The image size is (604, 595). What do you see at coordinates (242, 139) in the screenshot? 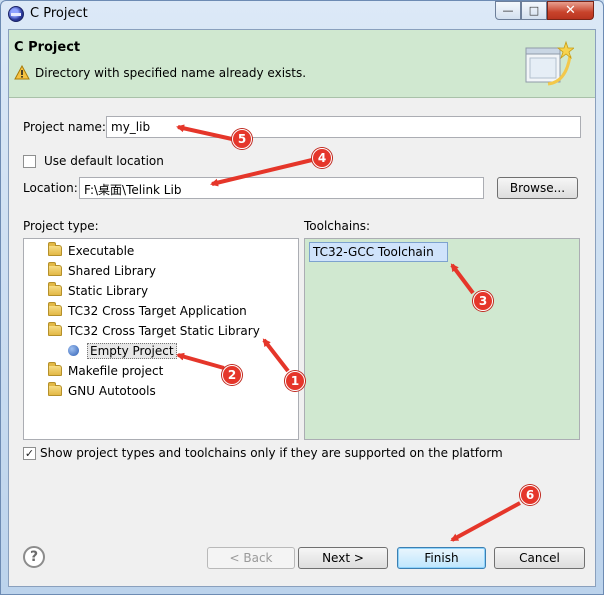
I see `annotation-badge-5: 5` at bounding box center [242, 139].